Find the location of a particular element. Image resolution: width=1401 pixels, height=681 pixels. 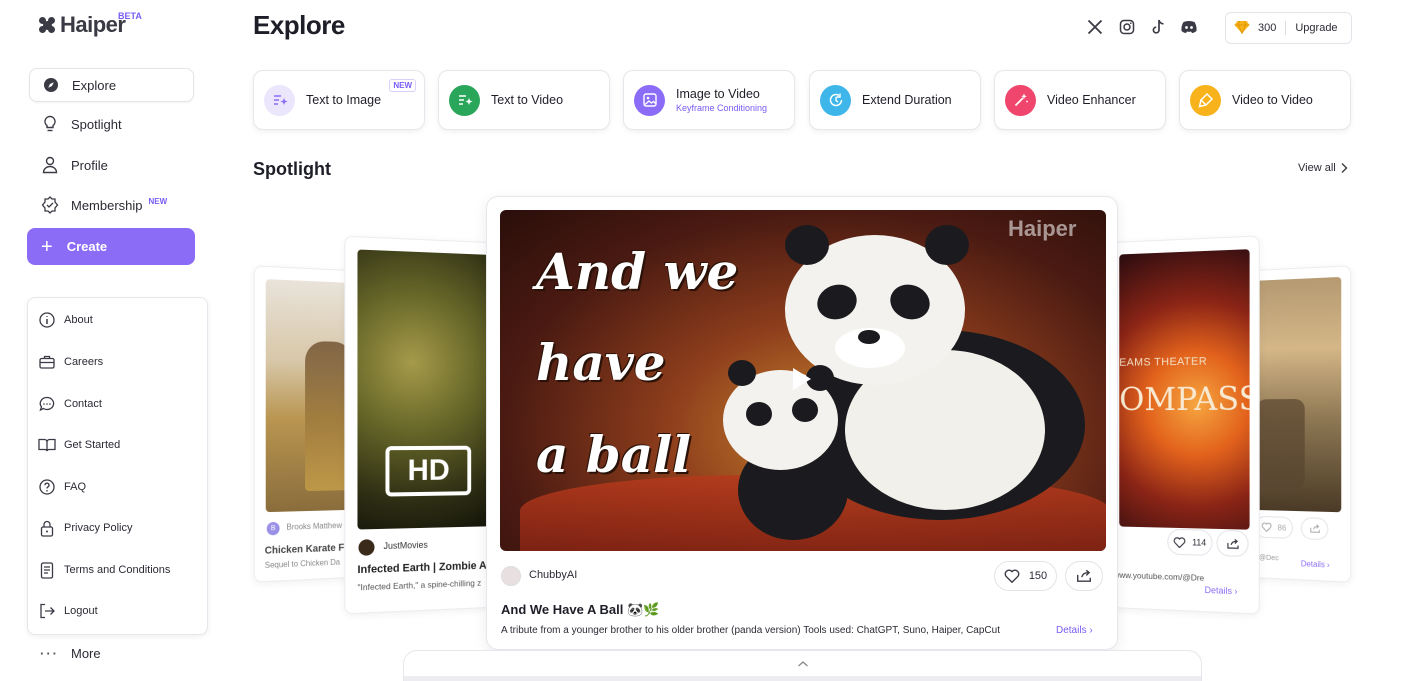

tool-label: Extend Duration is located at coordinates (907, 100).